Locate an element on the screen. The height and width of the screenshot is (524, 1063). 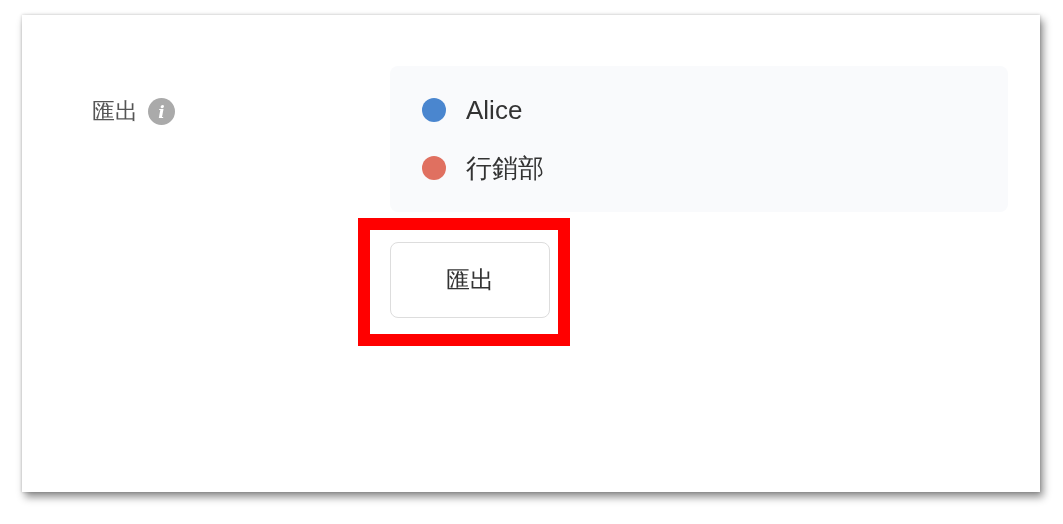
field-label: 匯出 is located at coordinates (115, 111).